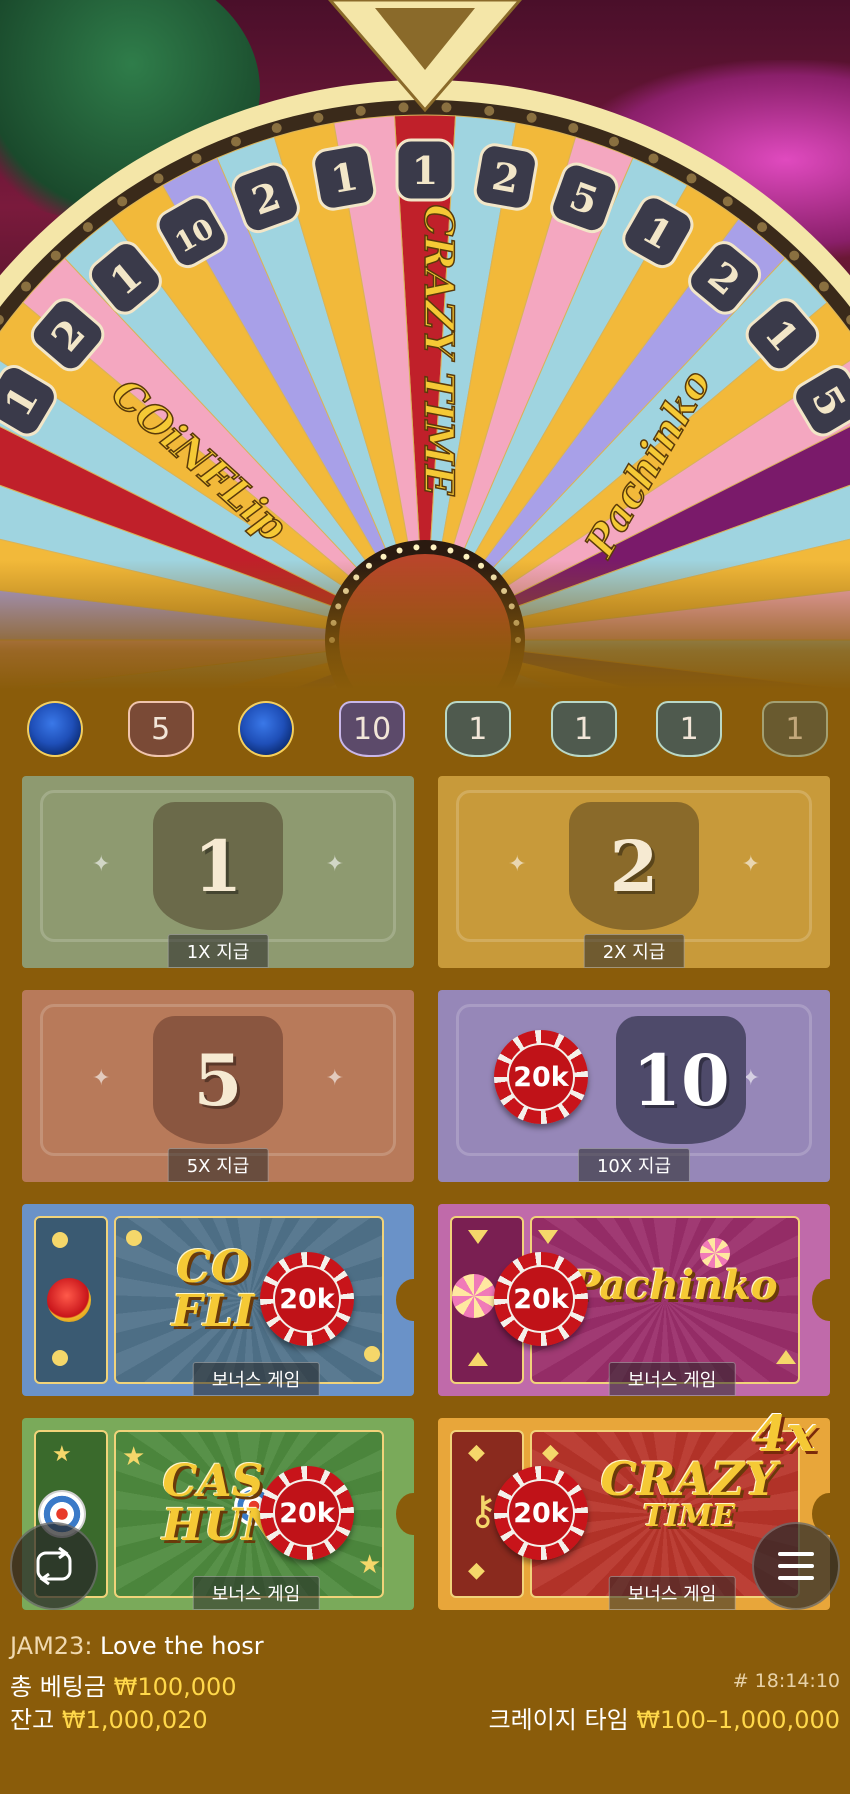  What do you see at coordinates (134, 1720) in the screenshot?
I see `balance-value: ₩1,000,020` at bounding box center [134, 1720].